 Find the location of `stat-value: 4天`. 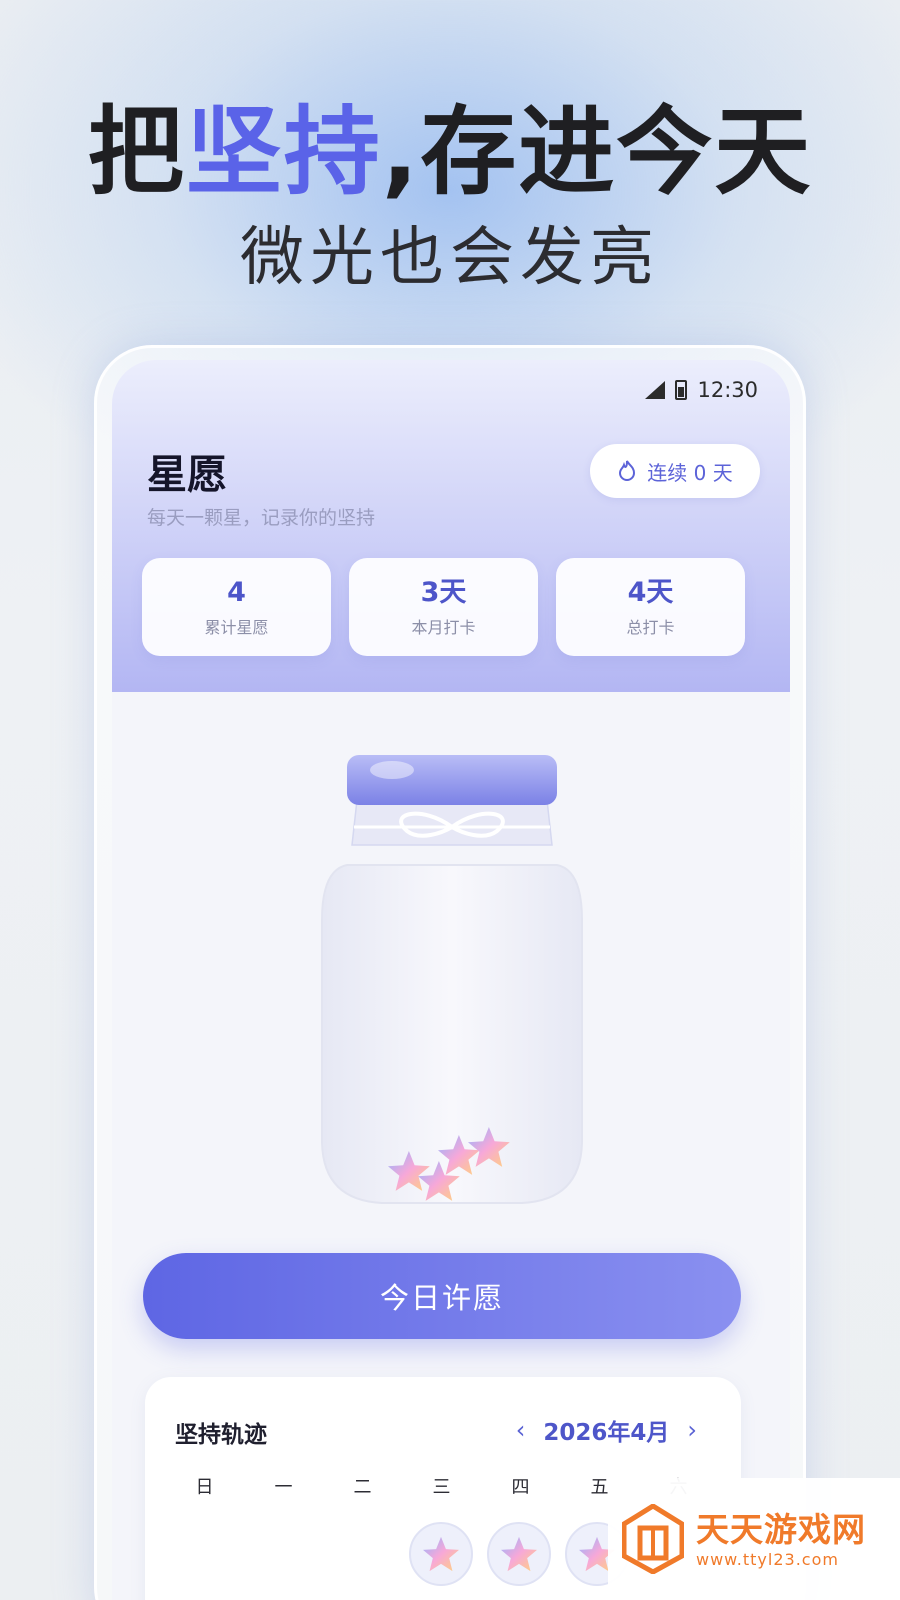

stat-value: 4天 is located at coordinates (650, 592).